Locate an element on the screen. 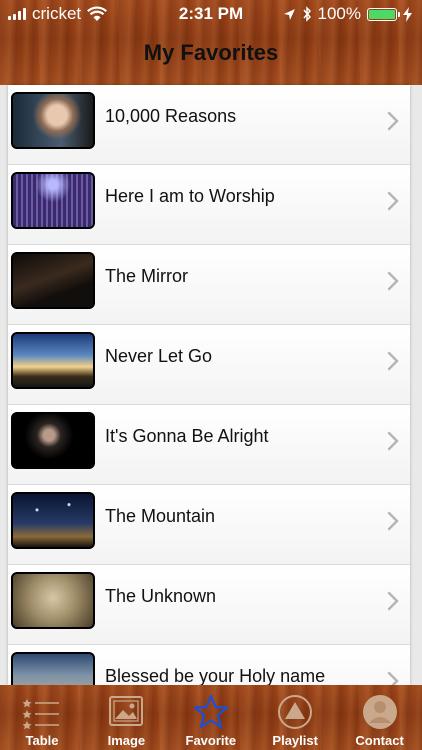  song-title: The Mirror is located at coordinates (147, 276).